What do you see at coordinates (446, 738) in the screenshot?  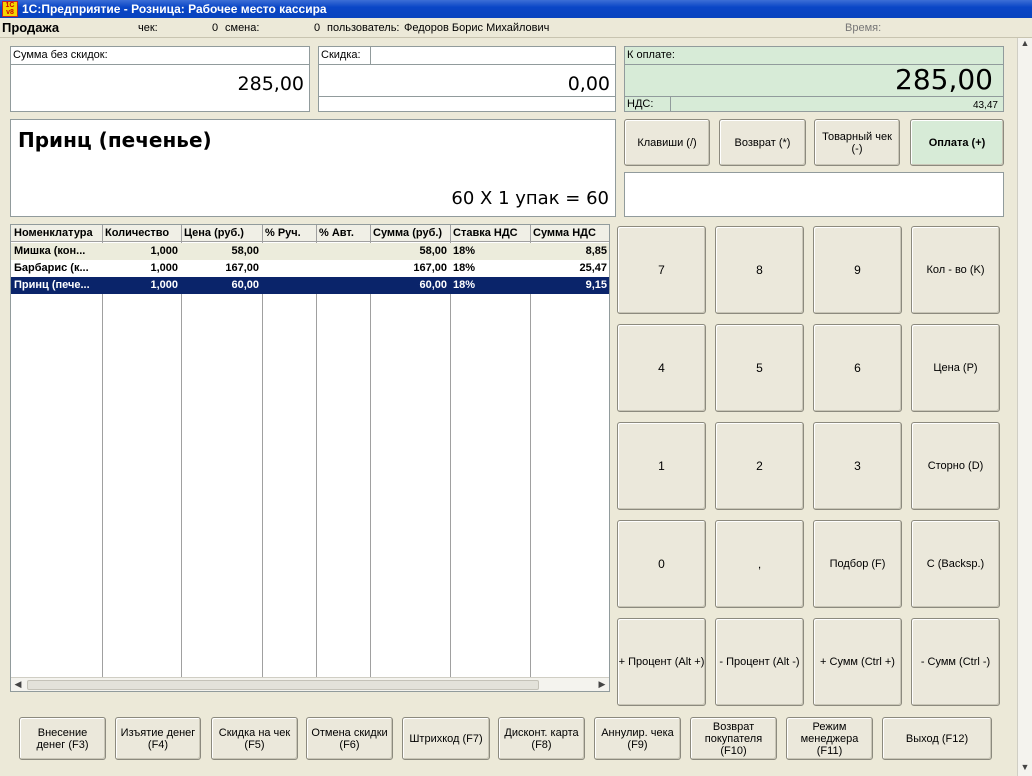 I see `barcode-button: Штрихкод (F7)` at bounding box center [446, 738].